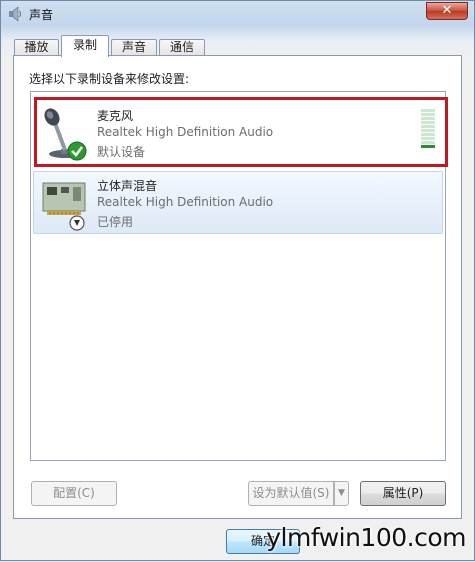 The image size is (475, 562). I want to click on device-status: 已停用, so click(115, 222).